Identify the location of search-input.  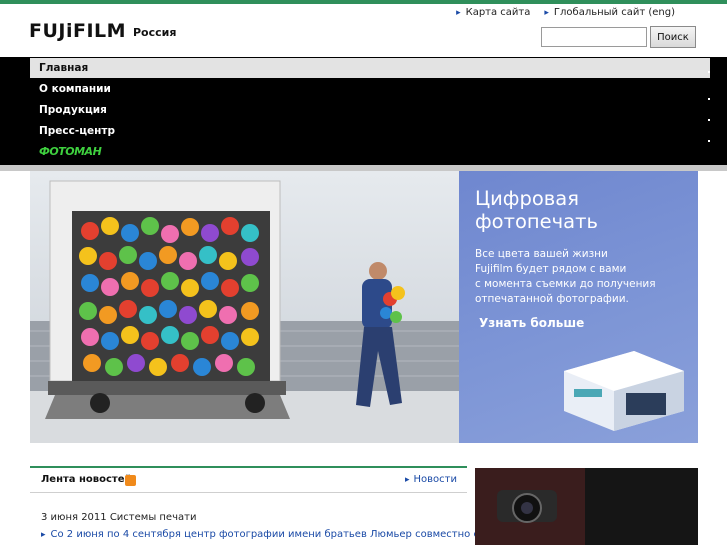
(594, 37).